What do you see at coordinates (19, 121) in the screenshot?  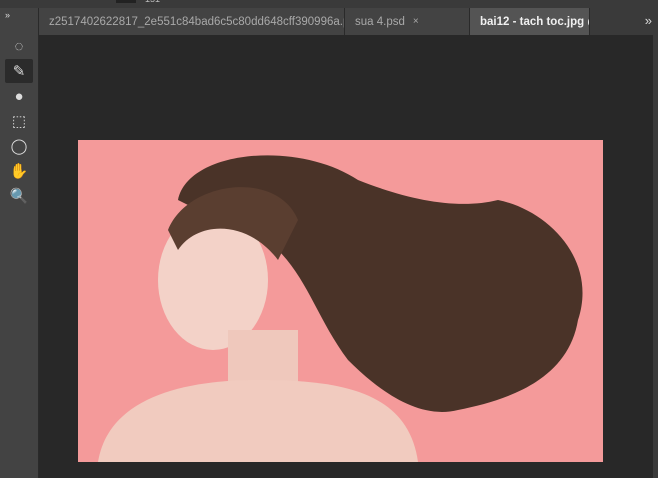 I see `object-selection-icon: ⬚` at bounding box center [19, 121].